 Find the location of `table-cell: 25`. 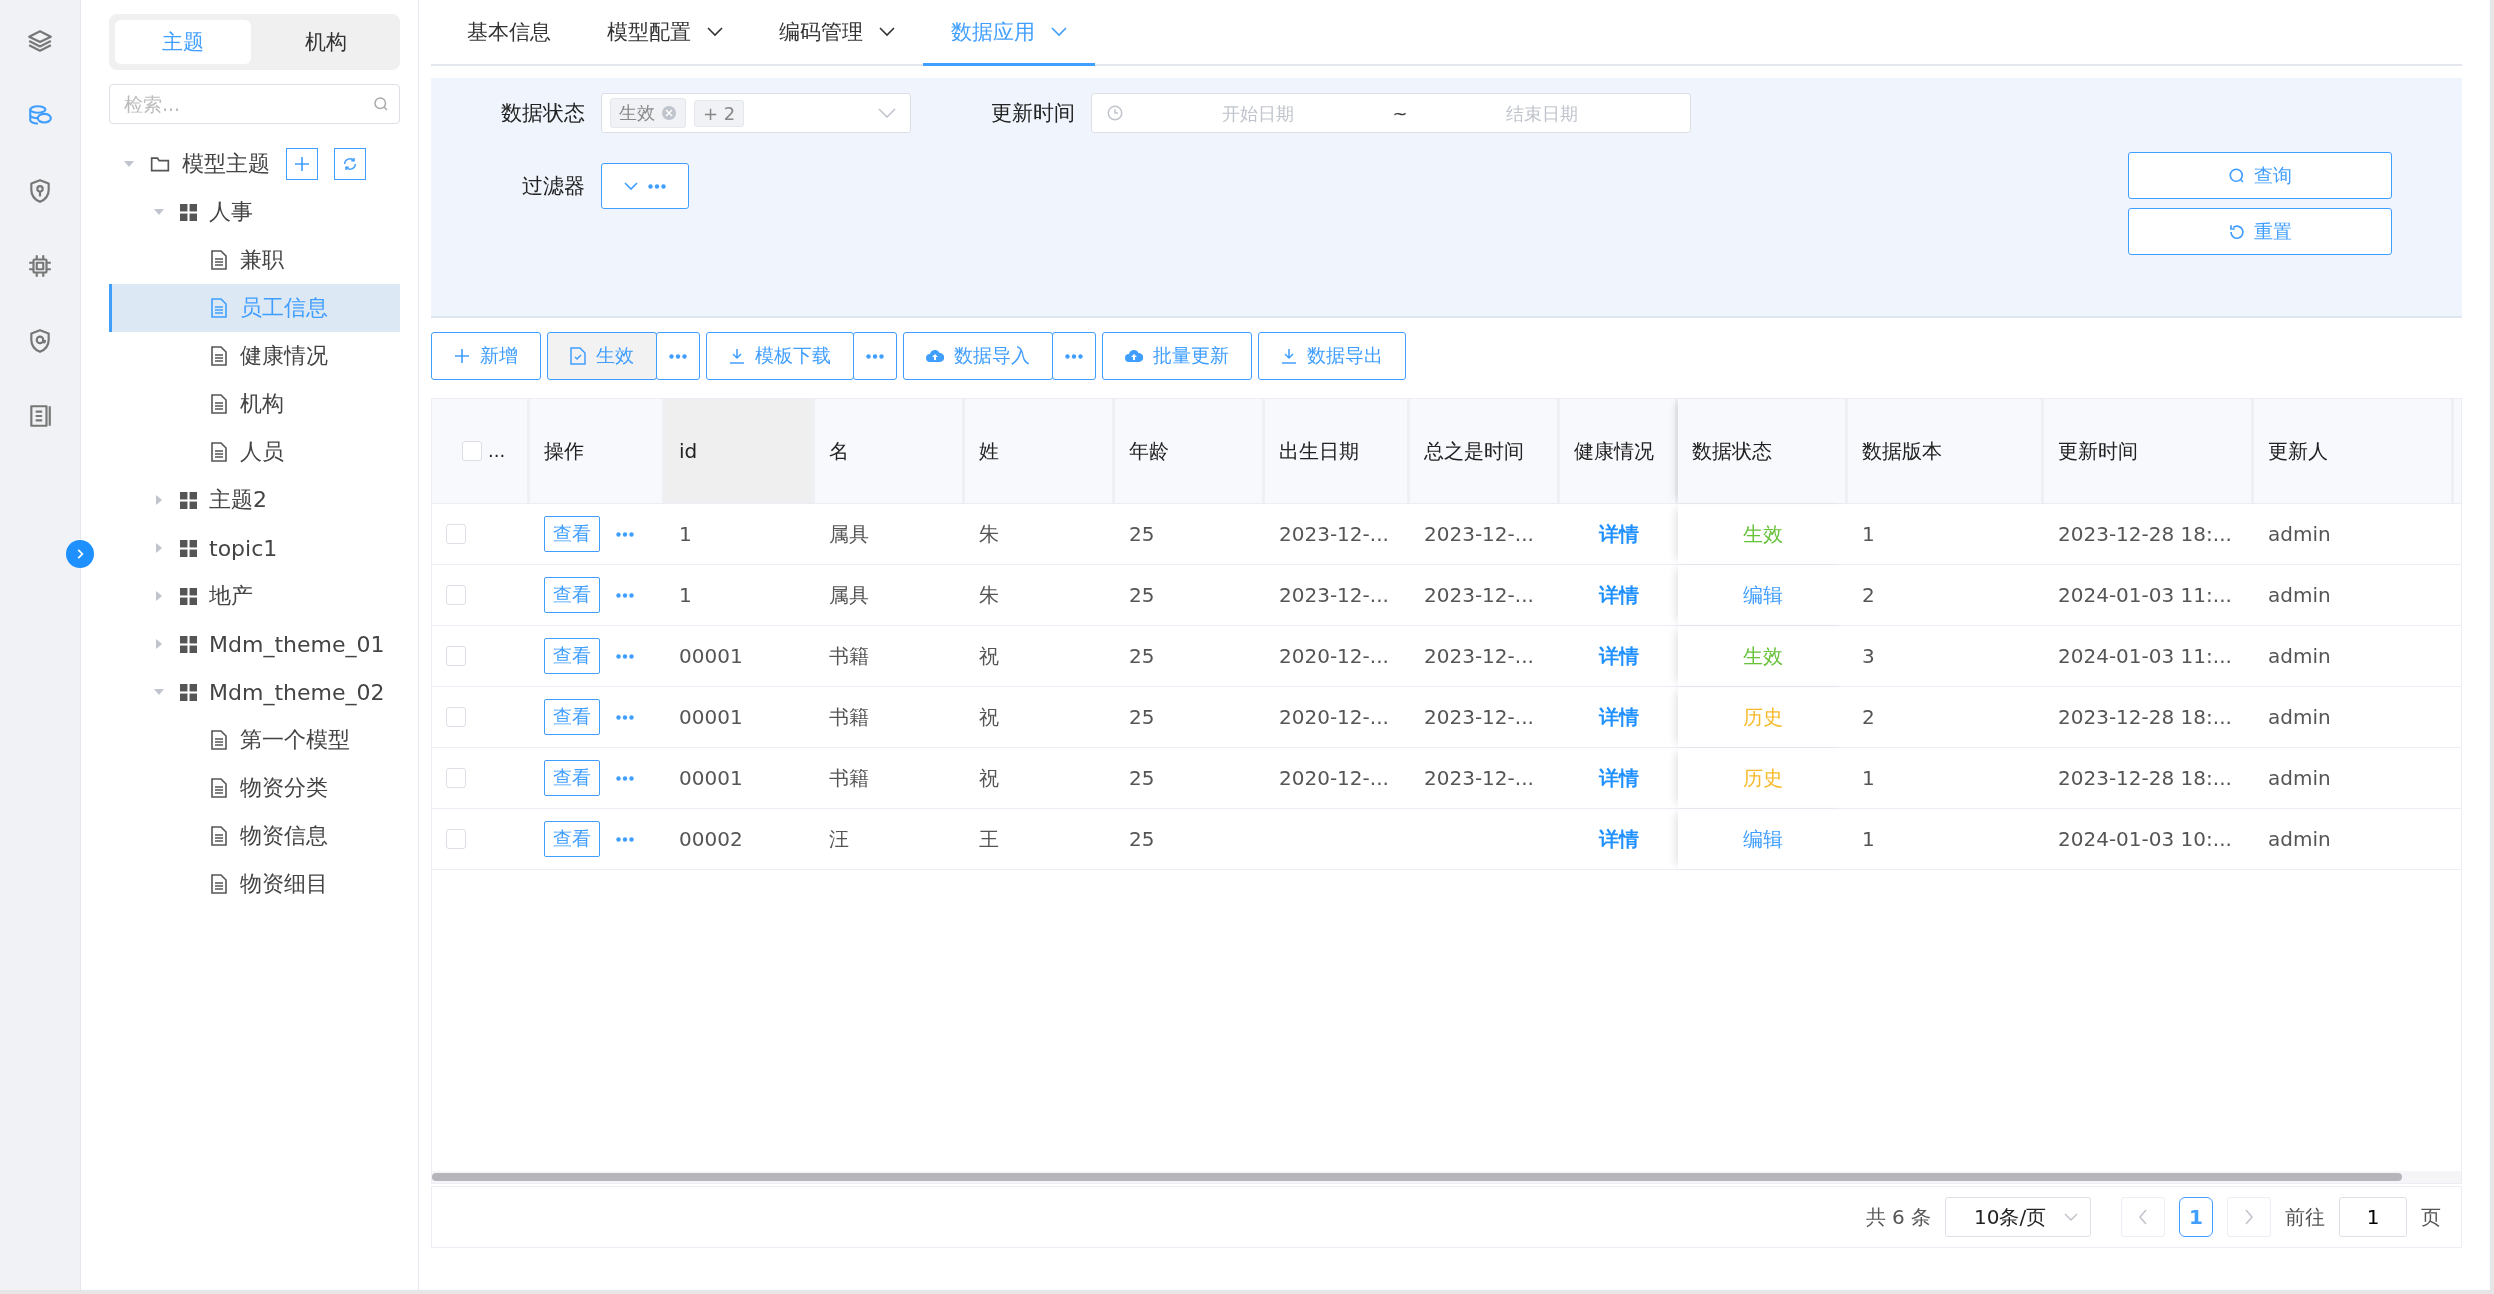

table-cell: 25 is located at coordinates (1142, 595).